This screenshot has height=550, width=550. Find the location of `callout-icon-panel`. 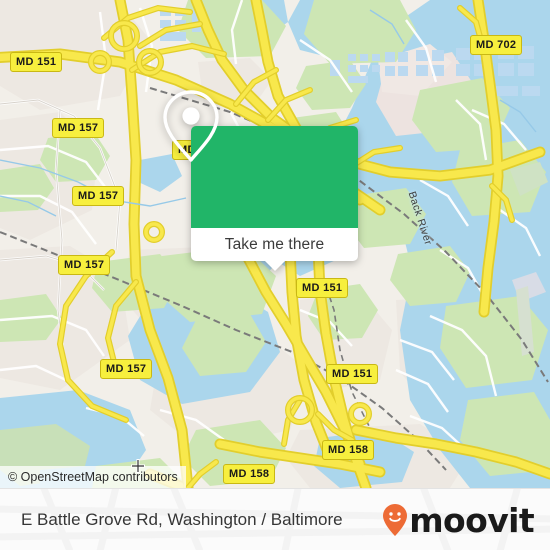

callout-icon-panel is located at coordinates (260, 159).